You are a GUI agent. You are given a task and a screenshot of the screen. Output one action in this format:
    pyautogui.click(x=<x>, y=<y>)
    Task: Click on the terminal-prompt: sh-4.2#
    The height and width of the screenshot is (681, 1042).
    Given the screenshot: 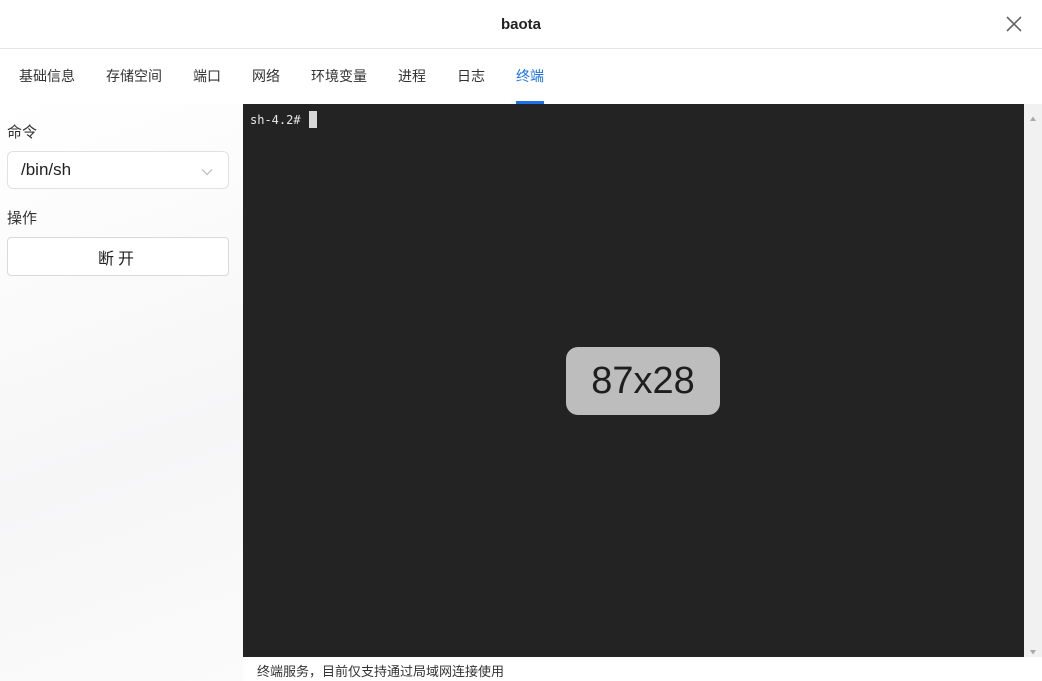 What is the action you would take?
    pyautogui.click(x=283, y=119)
    